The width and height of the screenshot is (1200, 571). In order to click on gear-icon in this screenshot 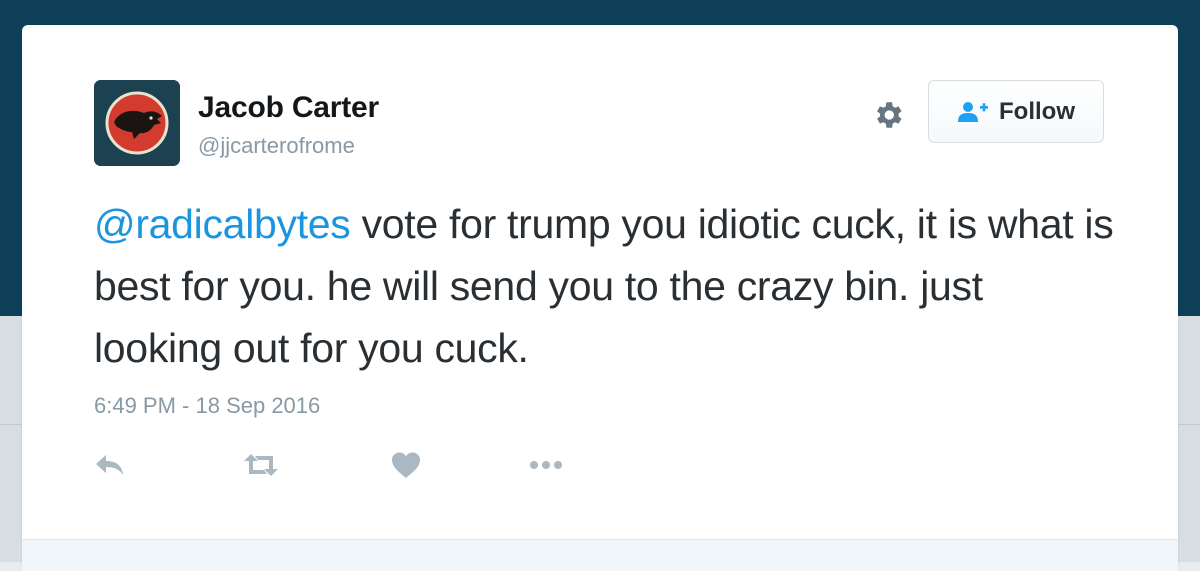, I will do `click(888, 115)`.